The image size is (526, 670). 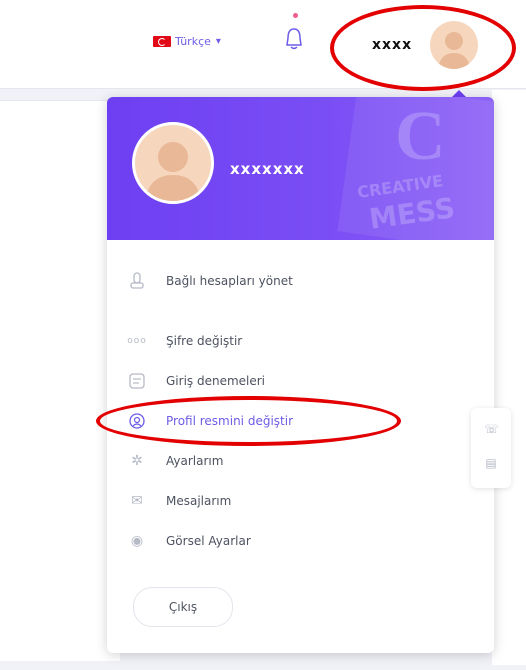 What do you see at coordinates (218, 41) in the screenshot?
I see `chevron-down-icon: ▾` at bounding box center [218, 41].